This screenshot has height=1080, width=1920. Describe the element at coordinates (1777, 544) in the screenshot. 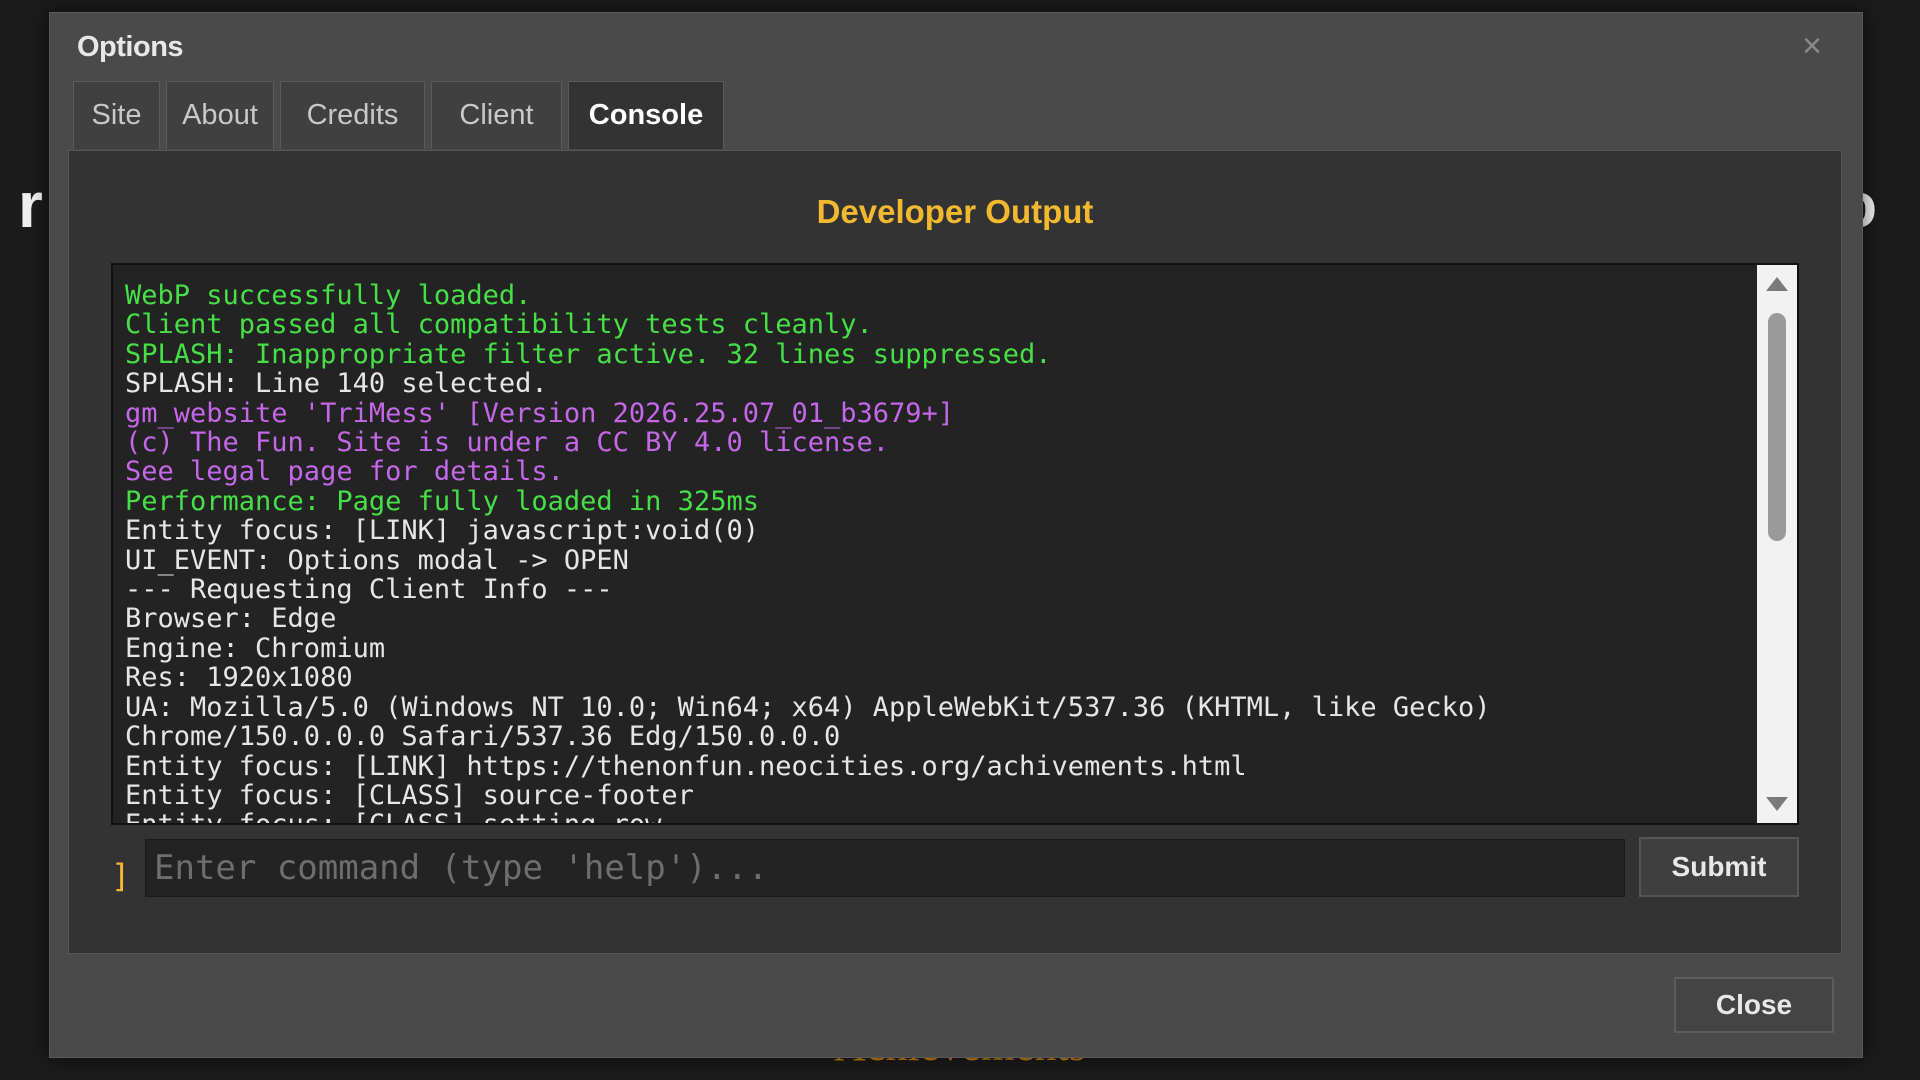

I see `console-scrollbar` at that location.